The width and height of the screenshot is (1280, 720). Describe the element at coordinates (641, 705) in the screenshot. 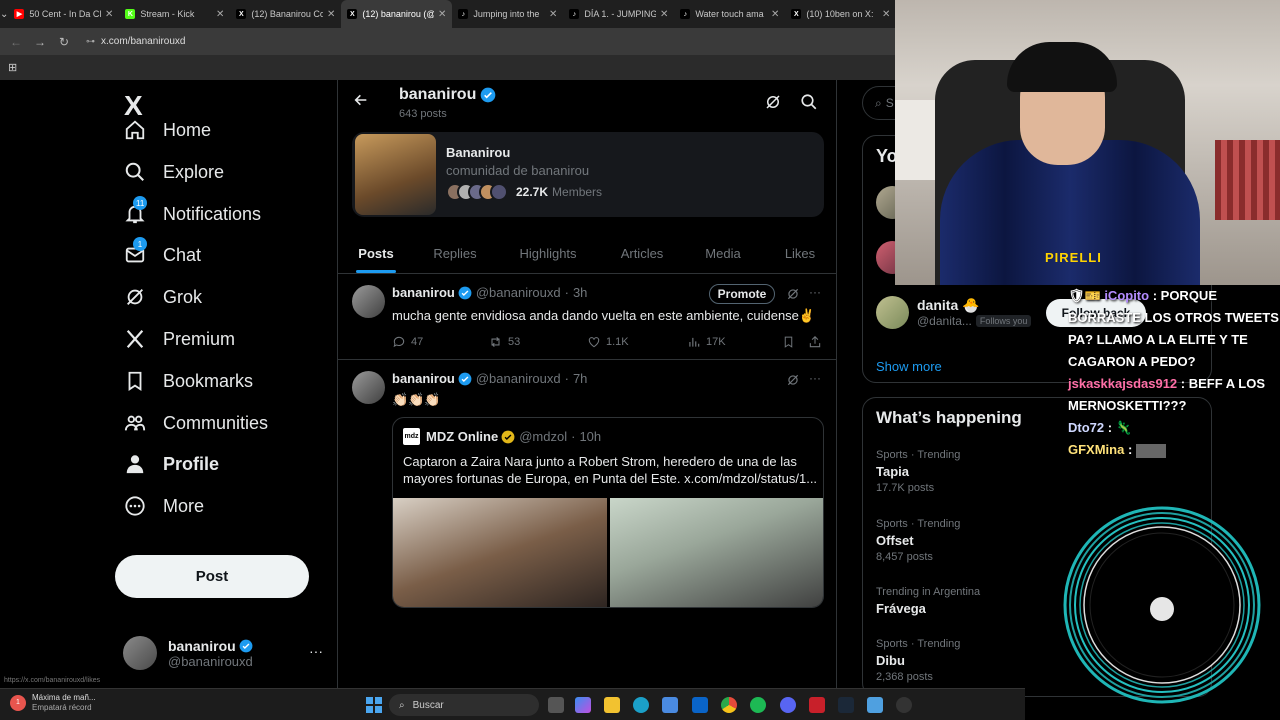

I see `edge-icon` at that location.